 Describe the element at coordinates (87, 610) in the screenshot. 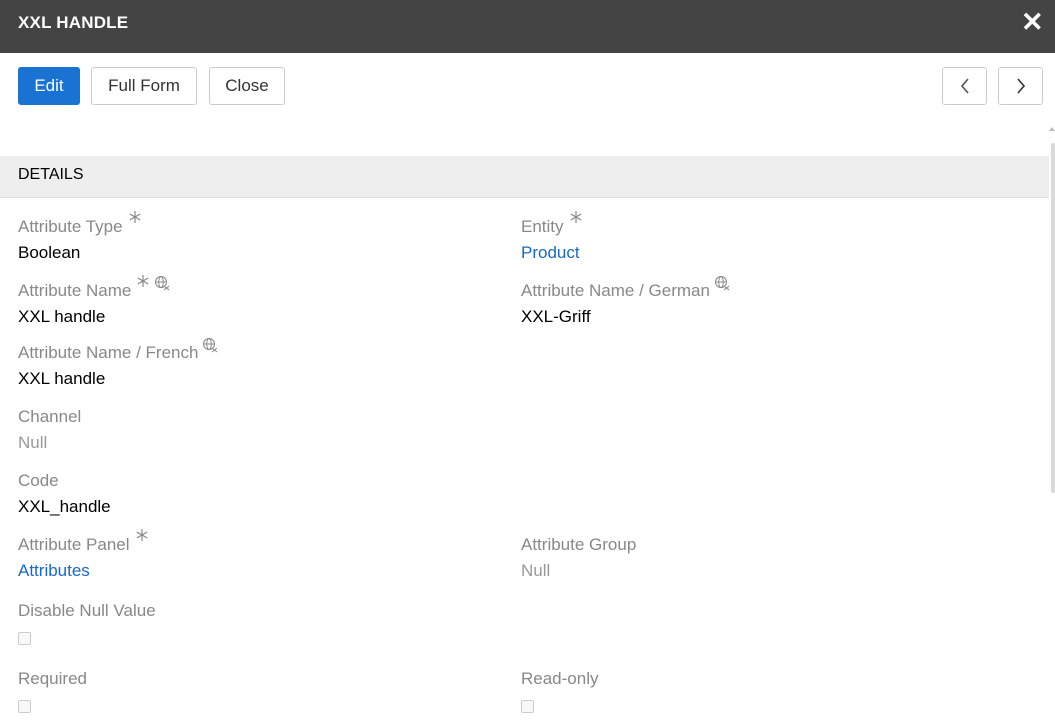

I see `disable-null-value-label: Disable Null Value` at that location.